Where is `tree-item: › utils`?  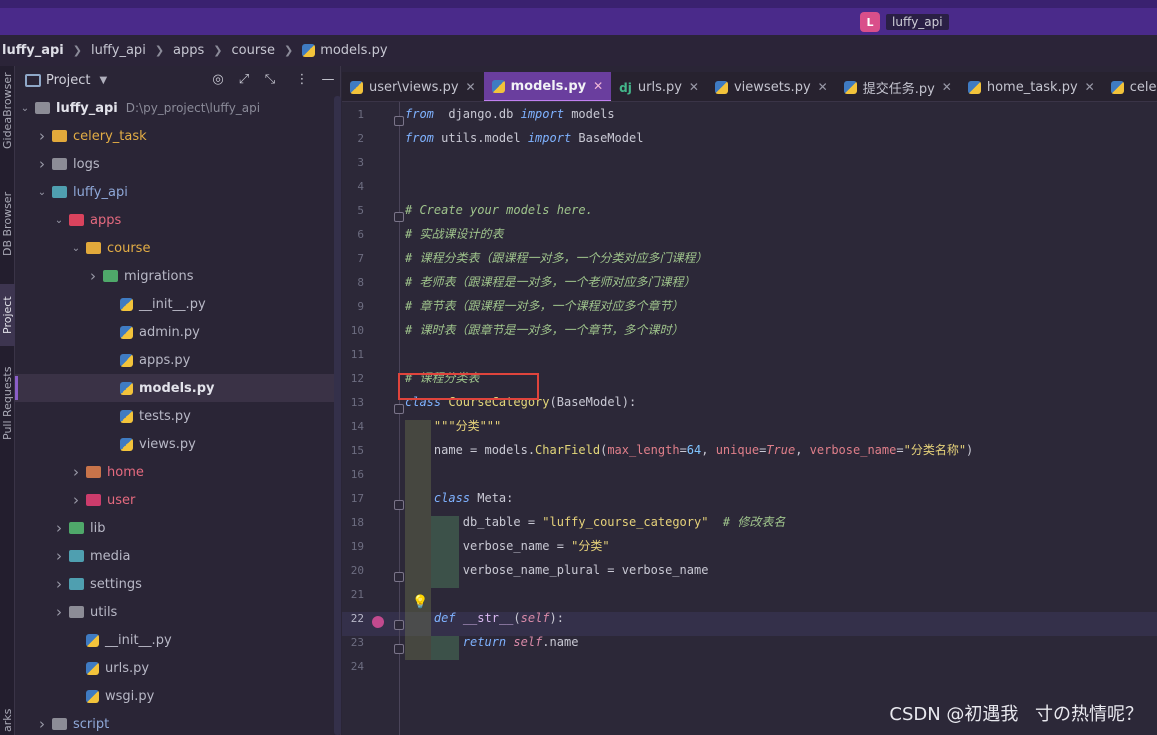 tree-item: › utils is located at coordinates (178, 612).